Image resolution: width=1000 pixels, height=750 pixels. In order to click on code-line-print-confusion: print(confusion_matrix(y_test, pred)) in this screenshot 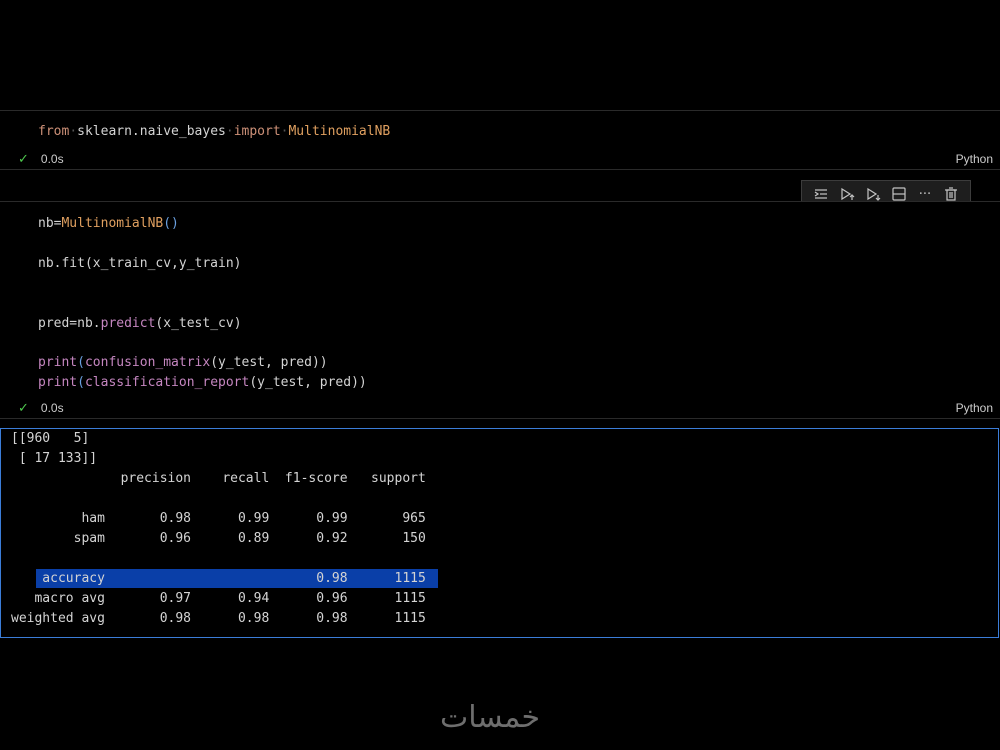, I will do `click(183, 363)`.